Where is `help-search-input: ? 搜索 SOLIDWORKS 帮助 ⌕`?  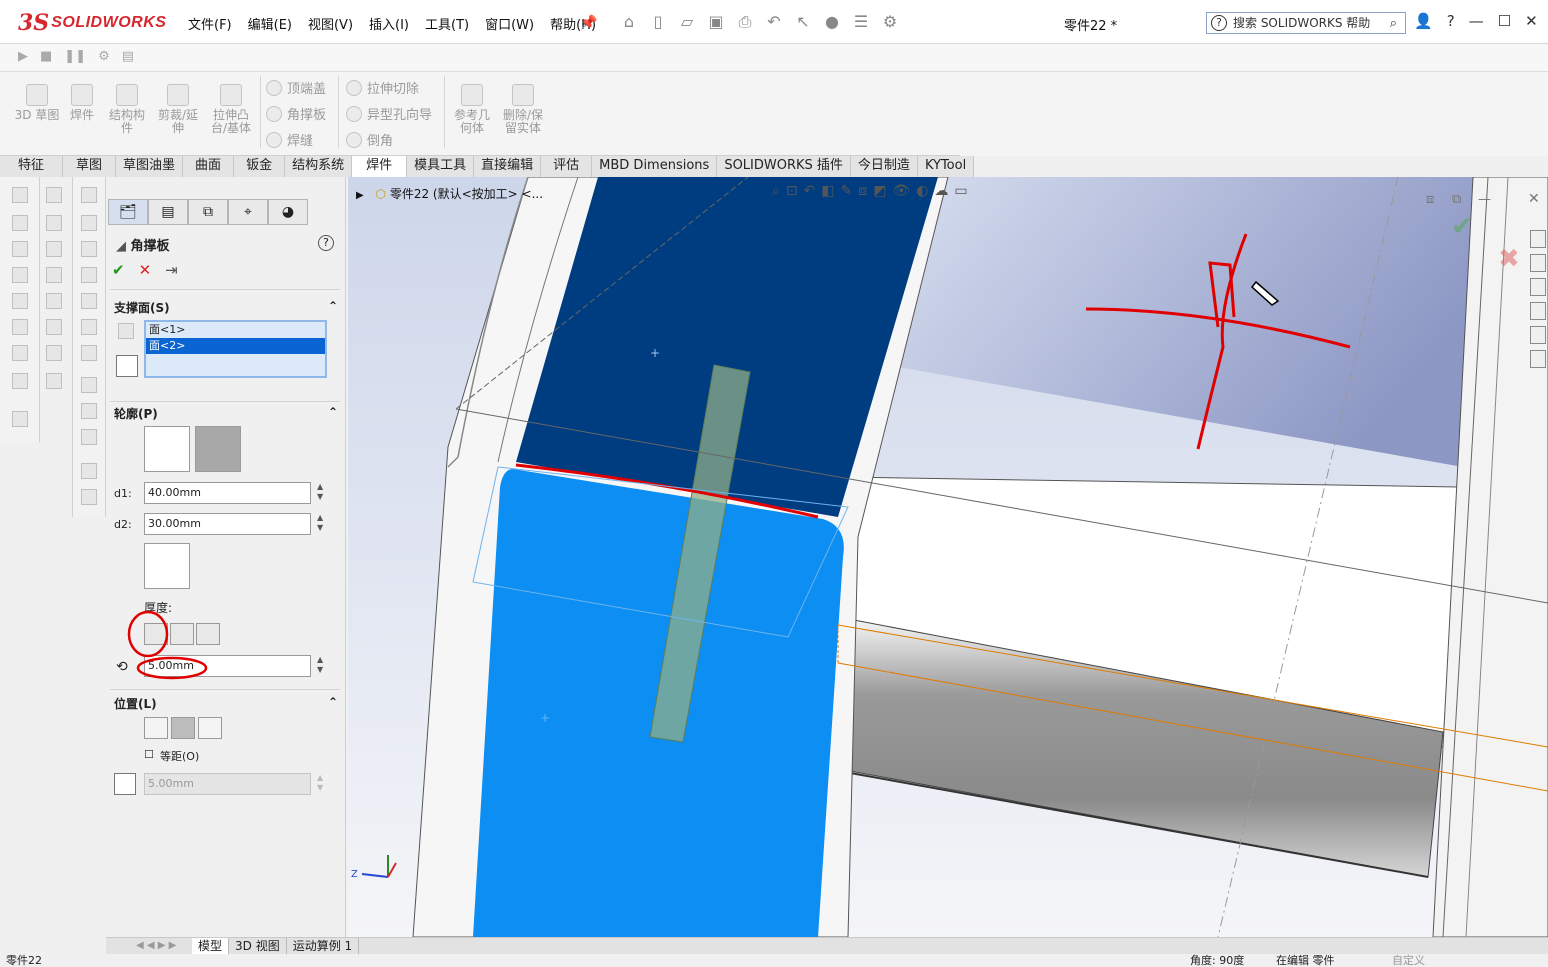 help-search-input: ? 搜索 SOLIDWORKS 帮助 ⌕ is located at coordinates (1306, 23).